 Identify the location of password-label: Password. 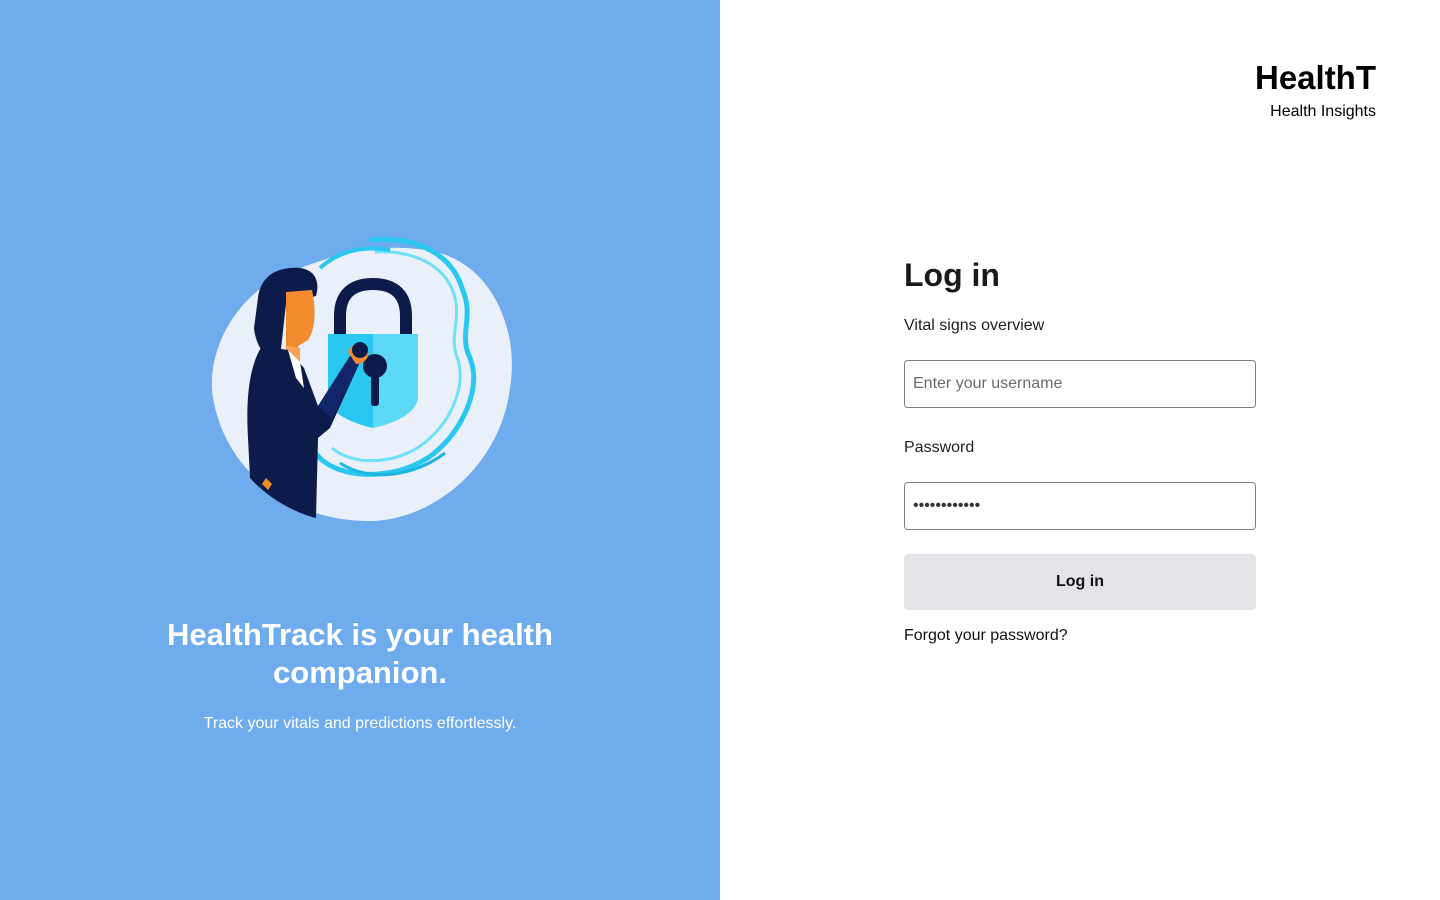
(939, 447).